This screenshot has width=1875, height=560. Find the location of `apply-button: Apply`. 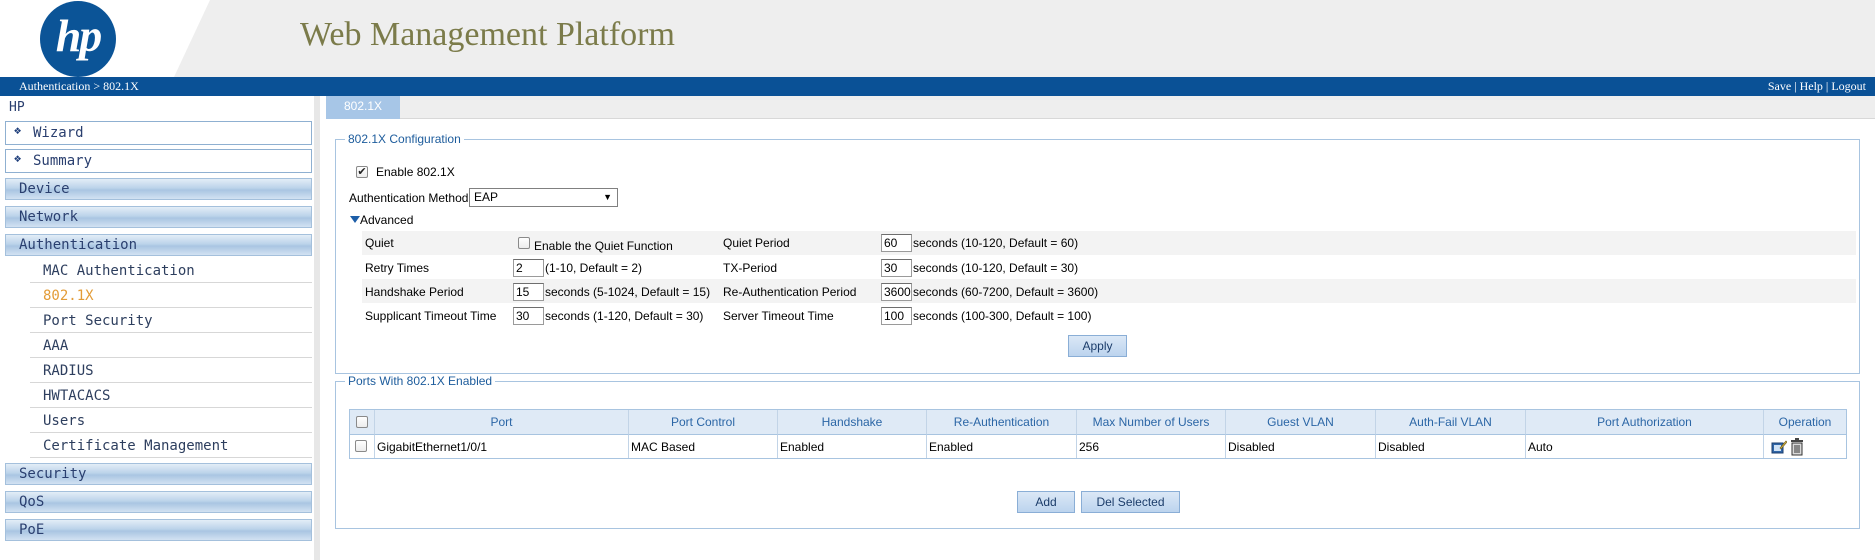

apply-button: Apply is located at coordinates (1097, 346).